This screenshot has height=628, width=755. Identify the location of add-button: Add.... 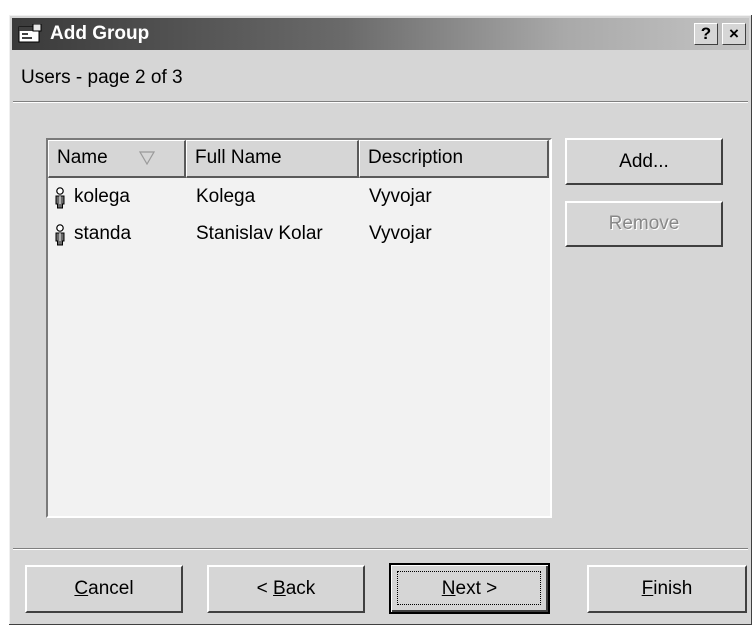
(644, 161).